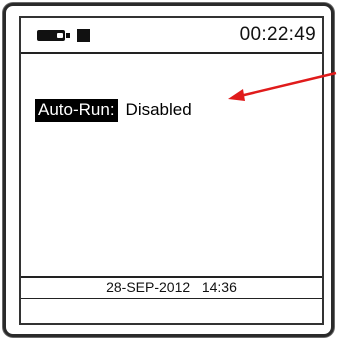 The image size is (339, 341). Describe the element at coordinates (171, 36) in the screenshot. I see `status-bar: 00:22:49` at that location.